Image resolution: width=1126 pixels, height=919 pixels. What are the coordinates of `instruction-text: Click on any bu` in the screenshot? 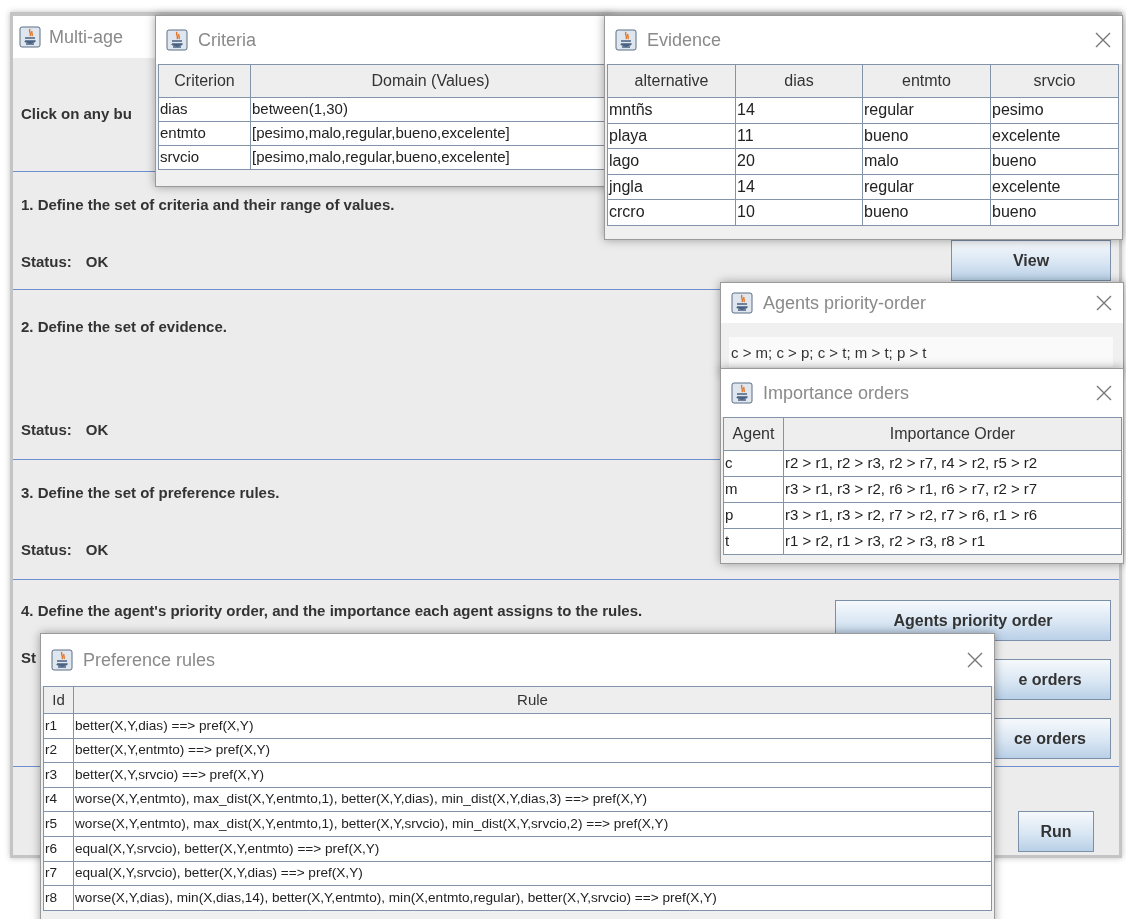 It's located at (76, 114).